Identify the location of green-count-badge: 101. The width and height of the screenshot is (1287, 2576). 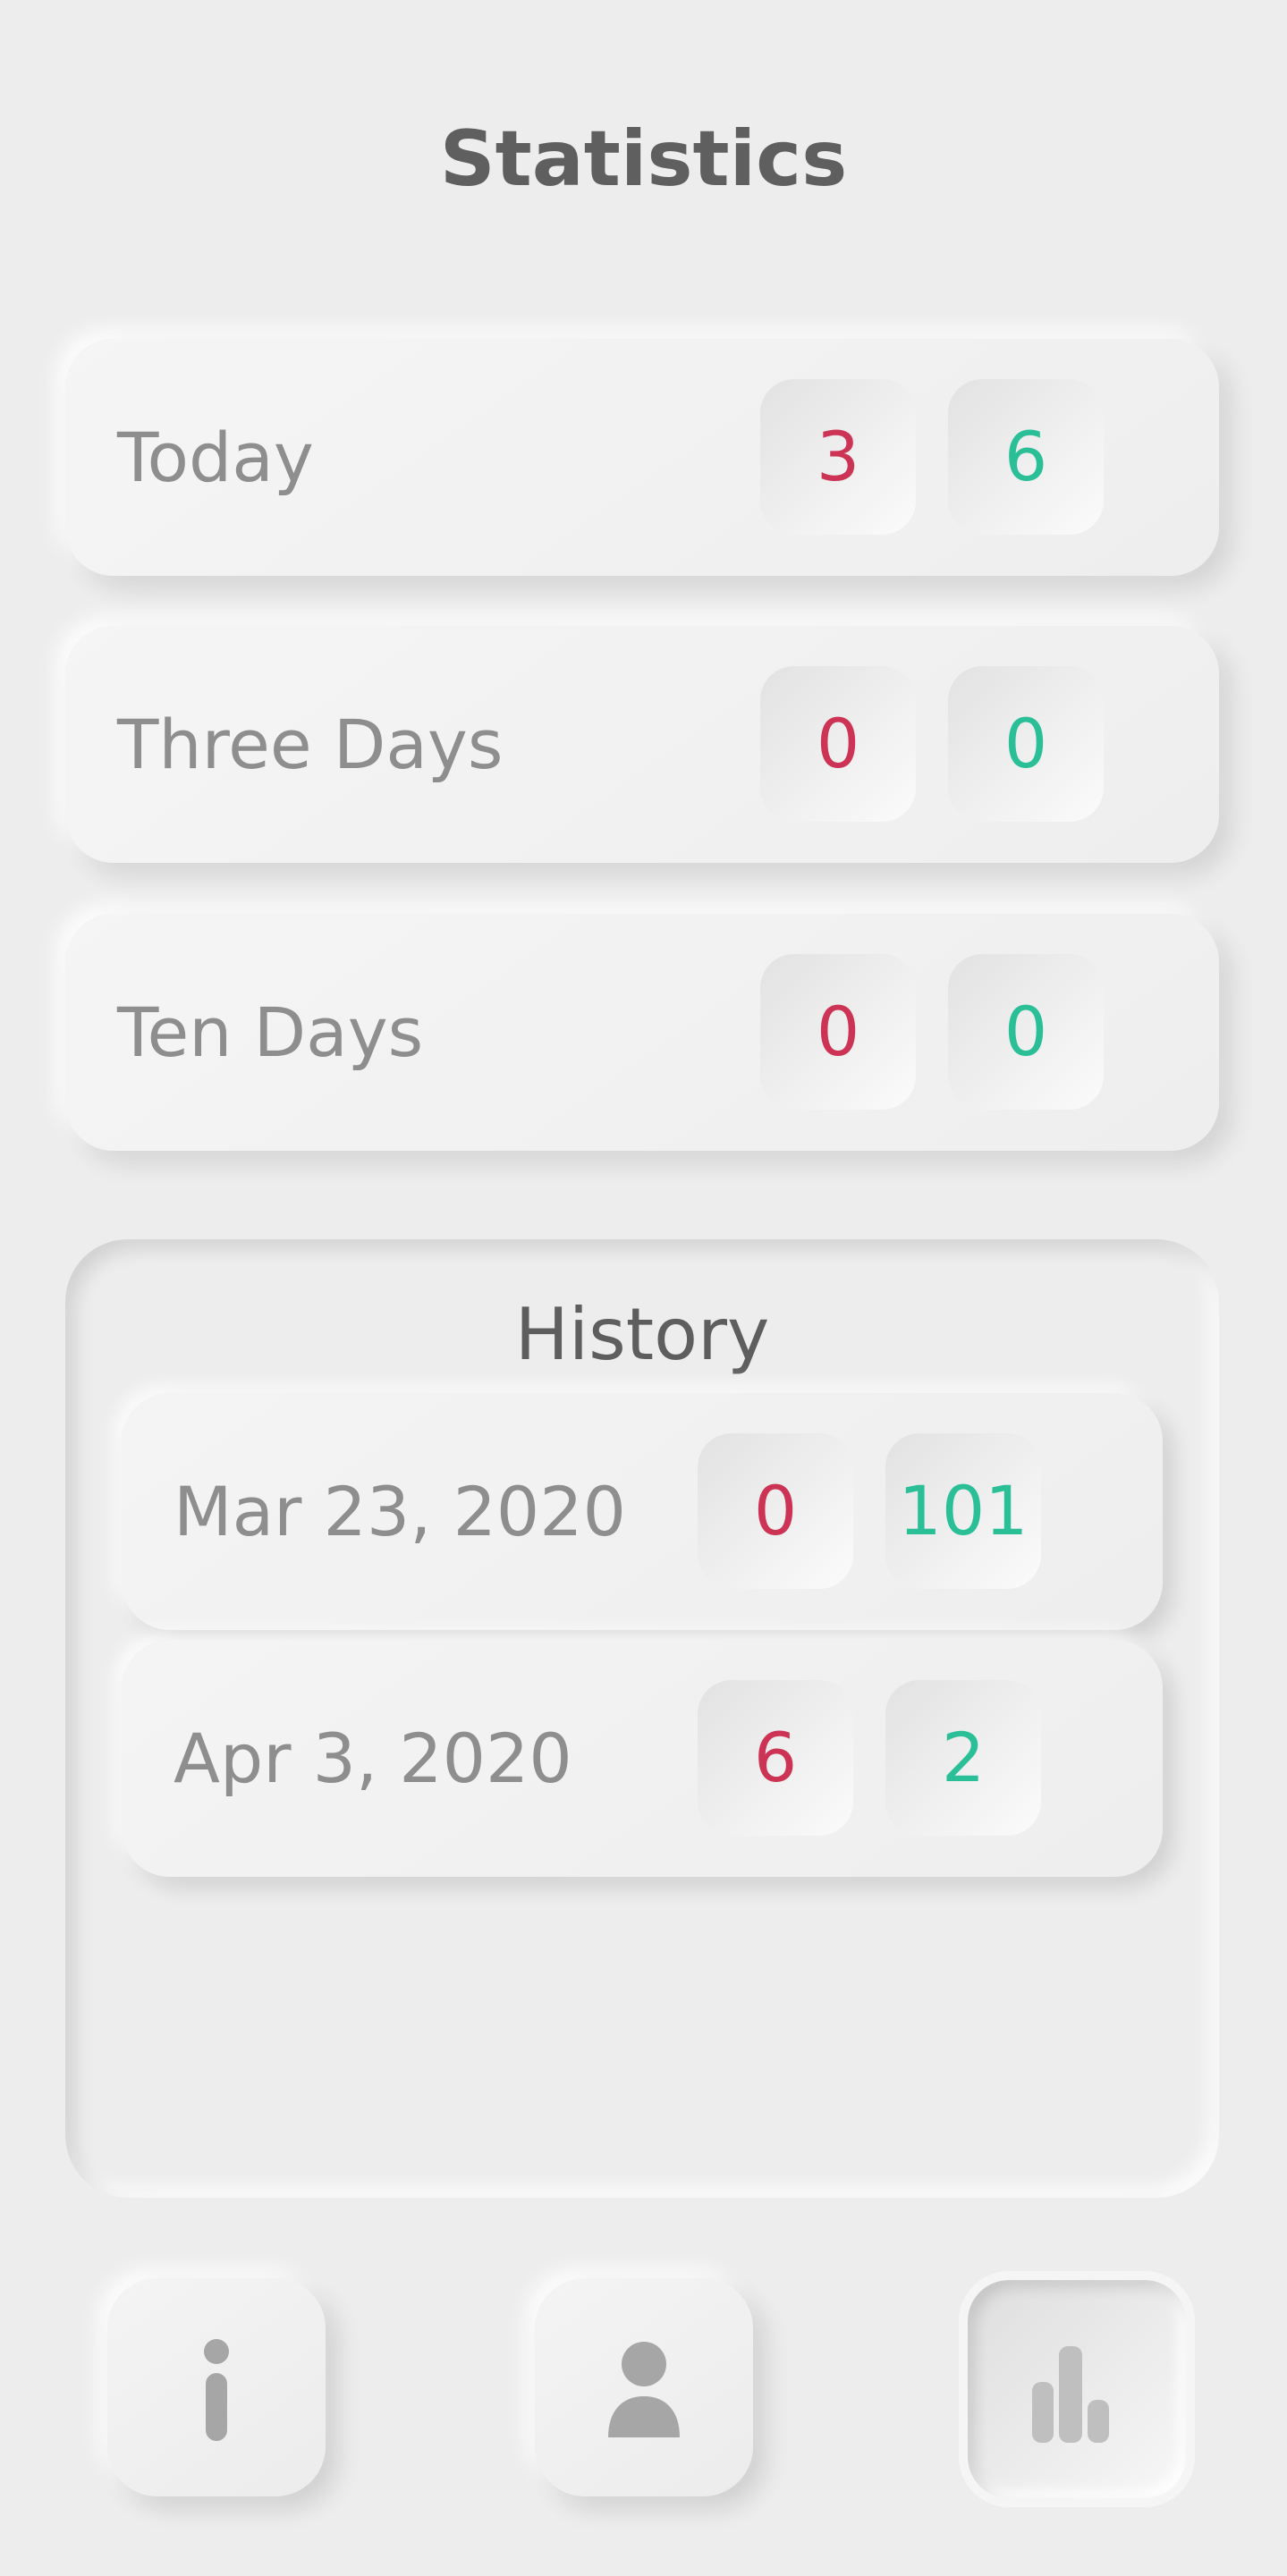
(963, 1511).